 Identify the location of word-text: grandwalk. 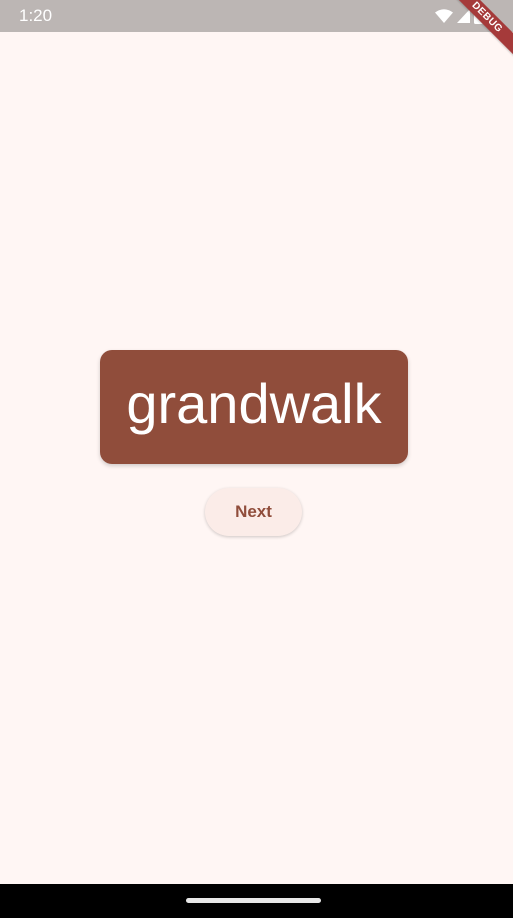
(254, 403).